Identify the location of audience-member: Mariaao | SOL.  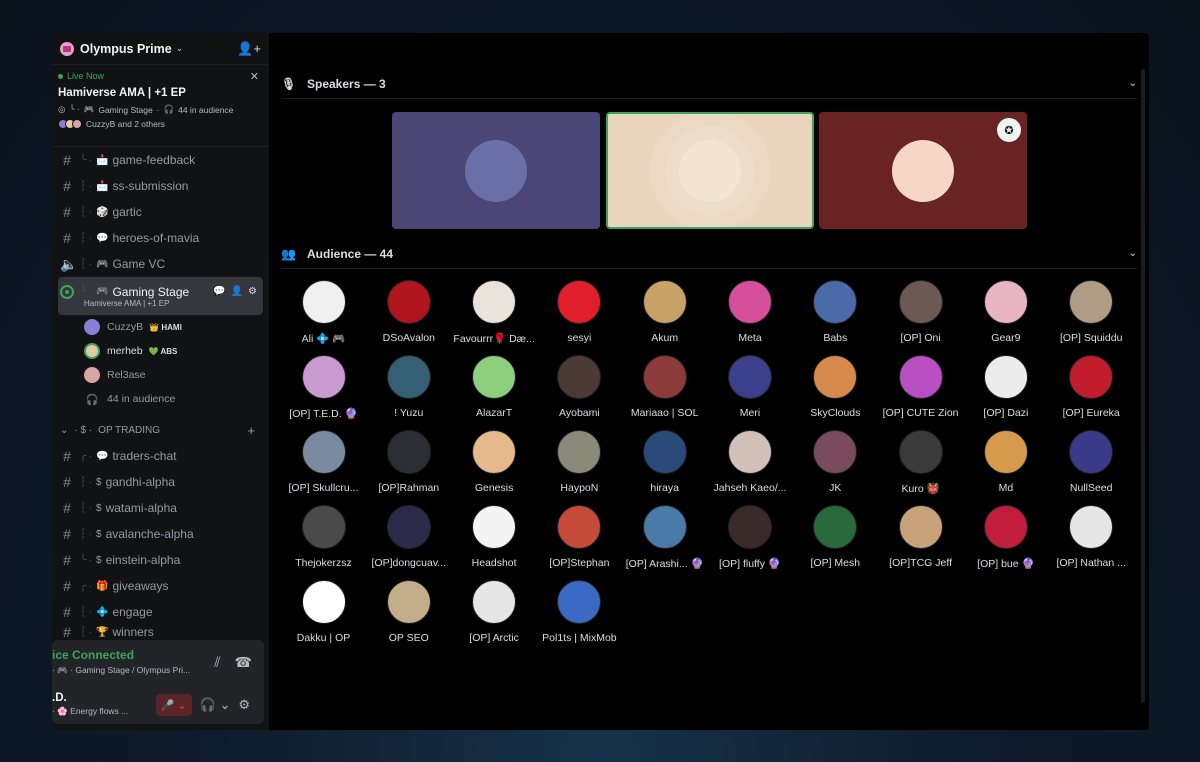
(664, 392).